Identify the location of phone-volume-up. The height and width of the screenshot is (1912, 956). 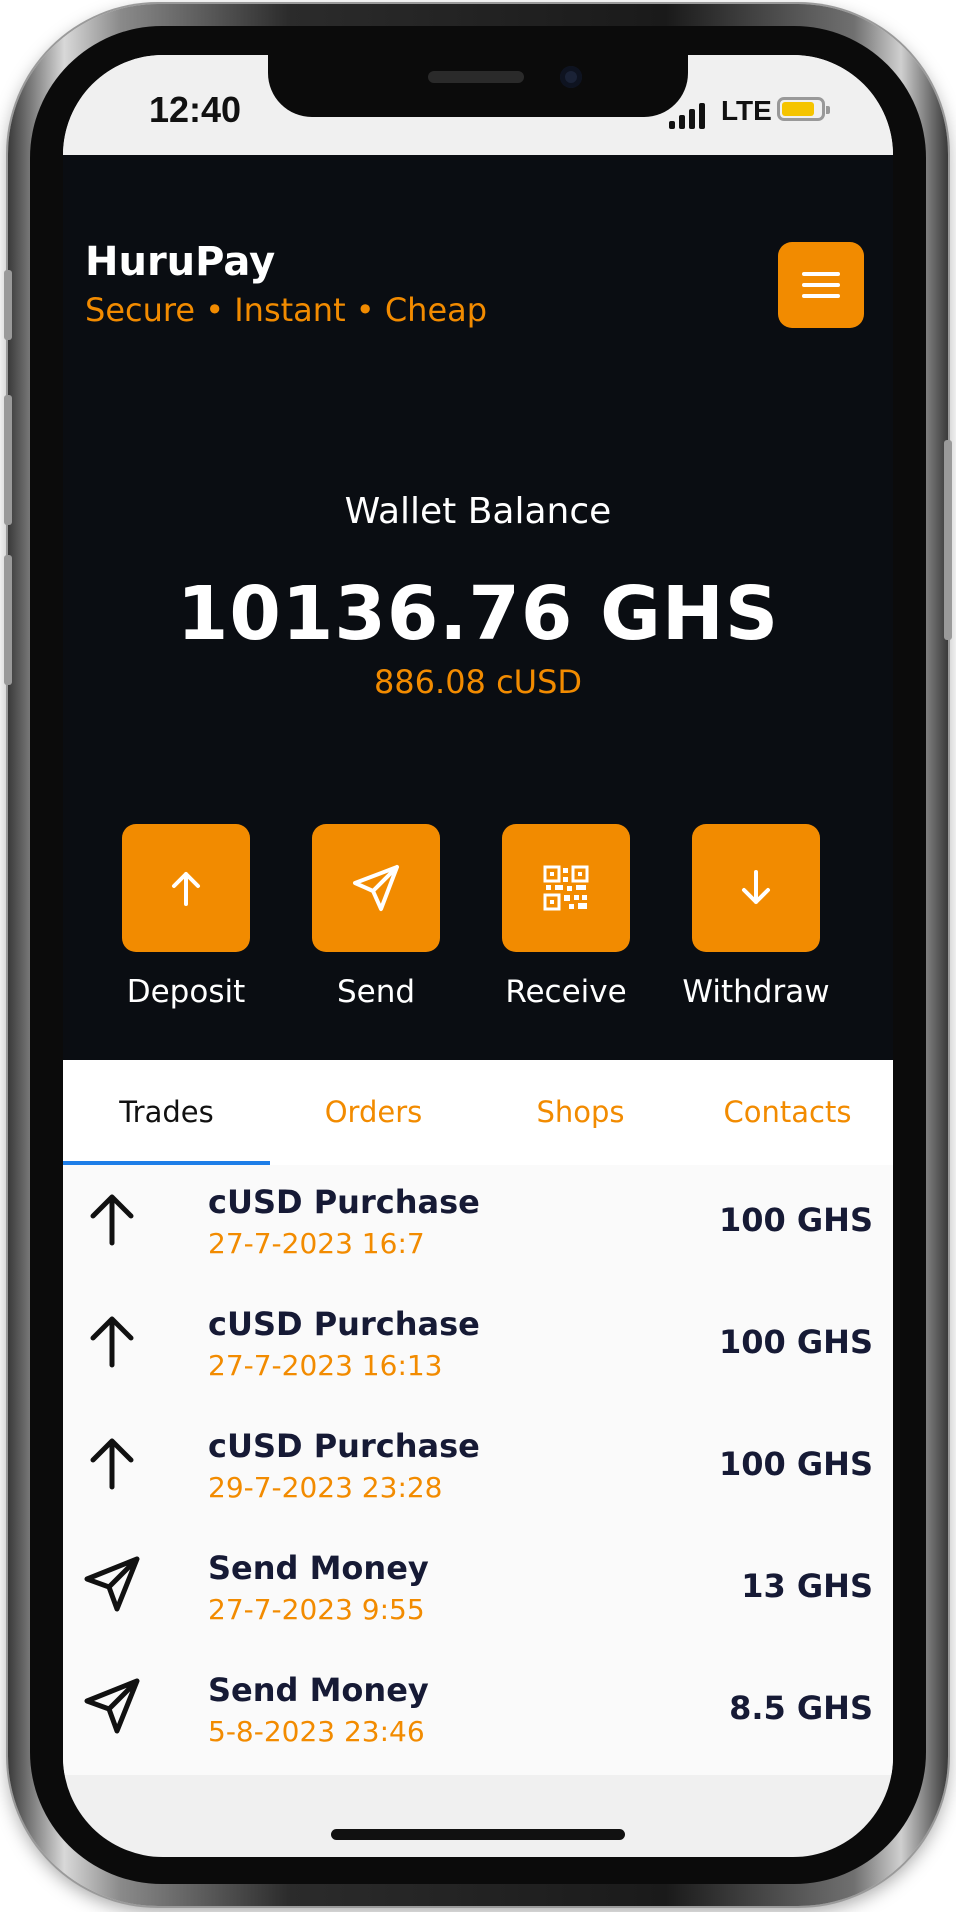
(8, 460).